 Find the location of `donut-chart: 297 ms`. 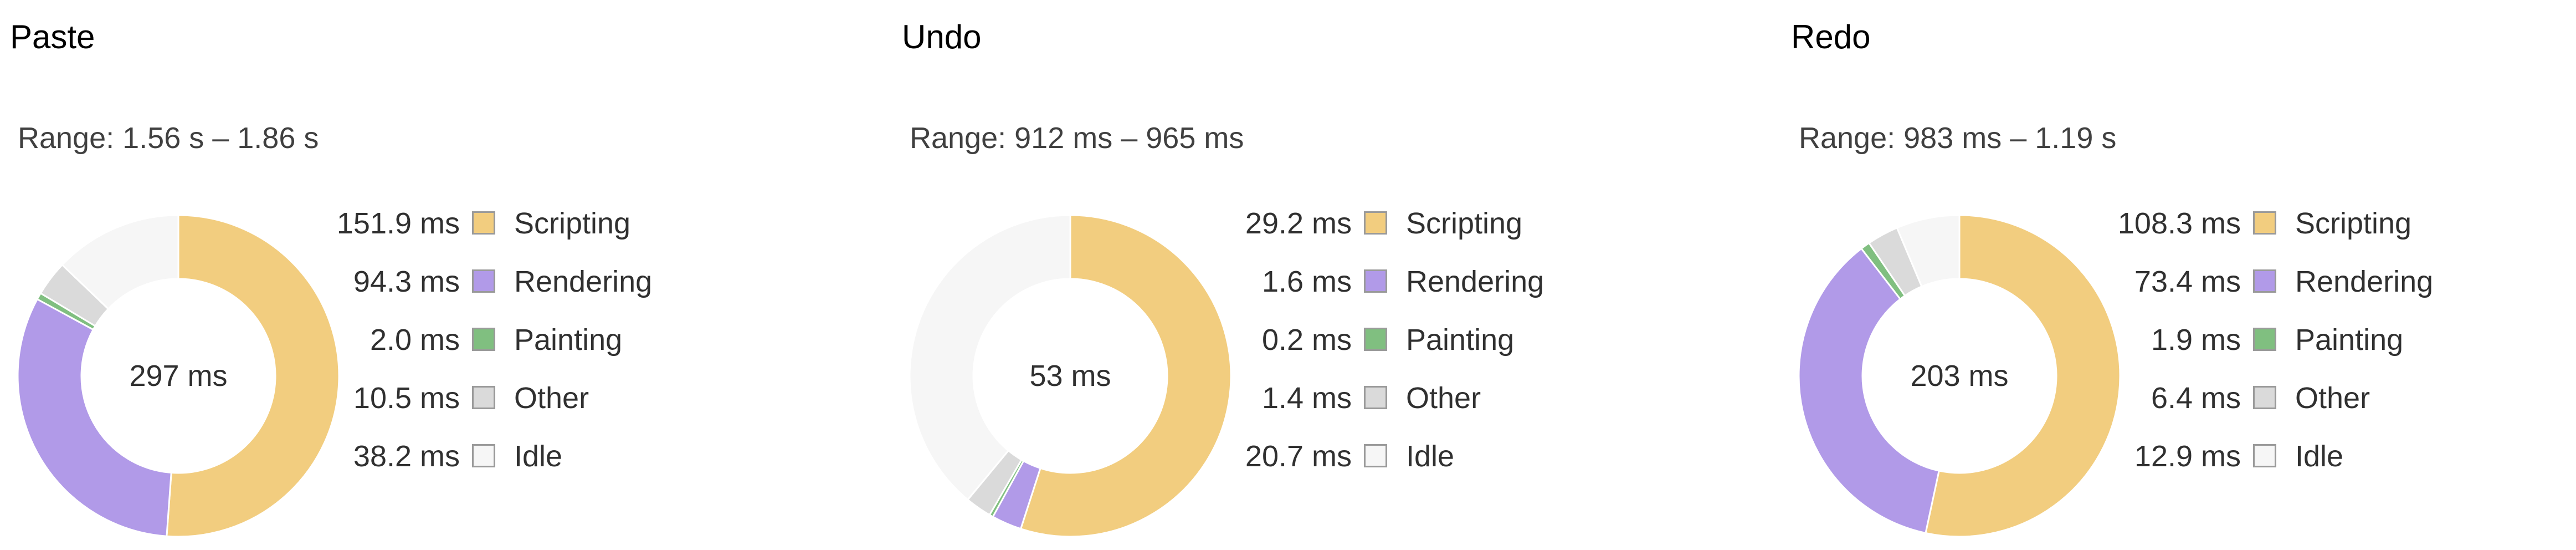

donut-chart: 297 ms is located at coordinates (178, 376).